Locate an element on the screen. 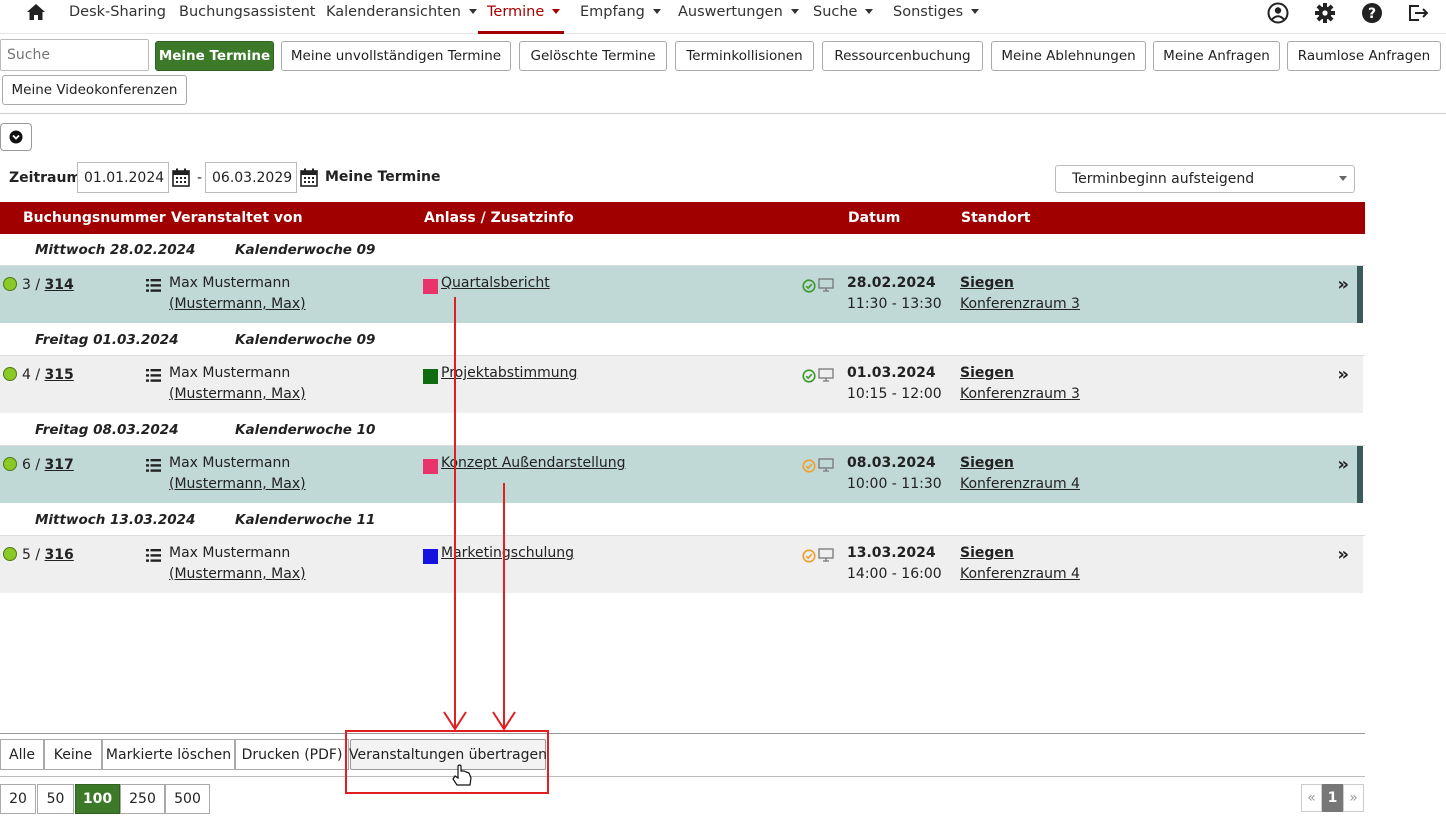 The height and width of the screenshot is (826, 1446). page-size-500: 500 is located at coordinates (187, 799).